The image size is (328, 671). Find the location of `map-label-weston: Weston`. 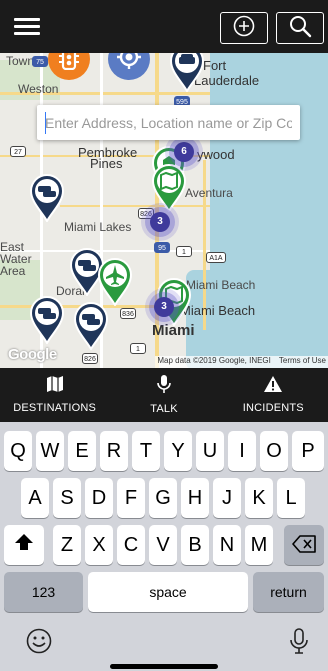

map-label-weston: Weston is located at coordinates (38, 89).